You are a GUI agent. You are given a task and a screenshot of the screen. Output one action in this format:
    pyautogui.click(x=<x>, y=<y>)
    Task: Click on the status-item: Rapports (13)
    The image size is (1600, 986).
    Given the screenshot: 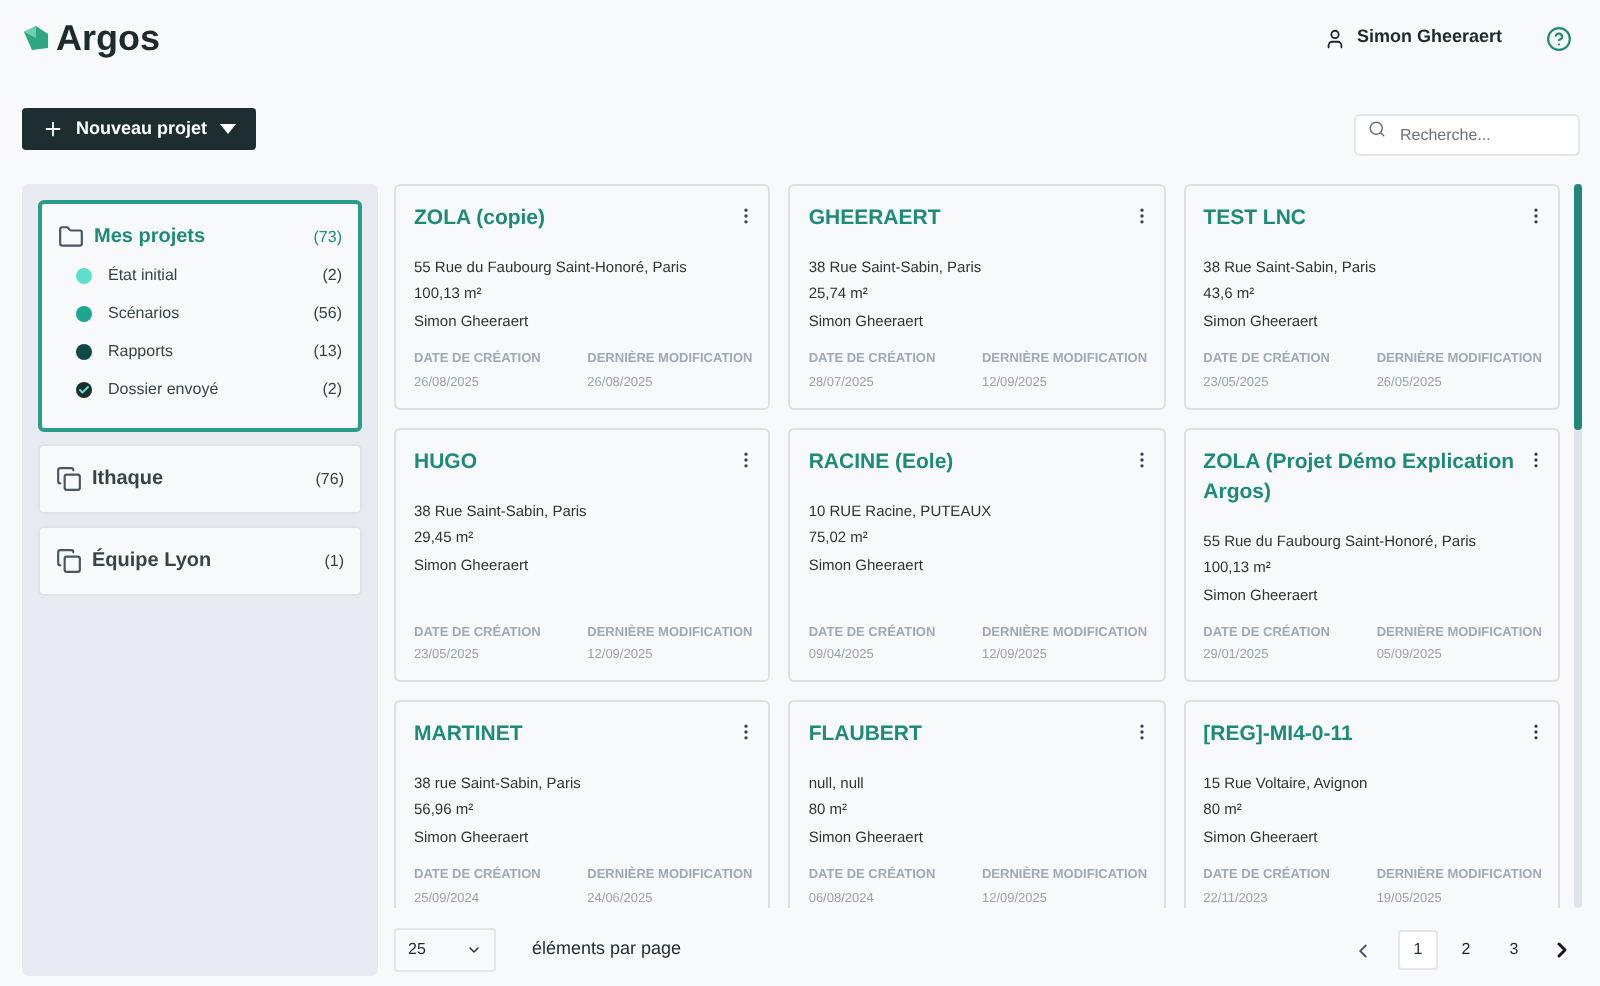 What is the action you would take?
    pyautogui.click(x=209, y=351)
    